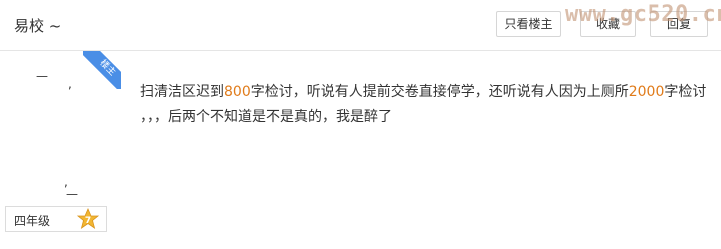 The height and width of the screenshot is (249, 721). I want to click on post-text: 扫清洁区迟到, so click(182, 92).